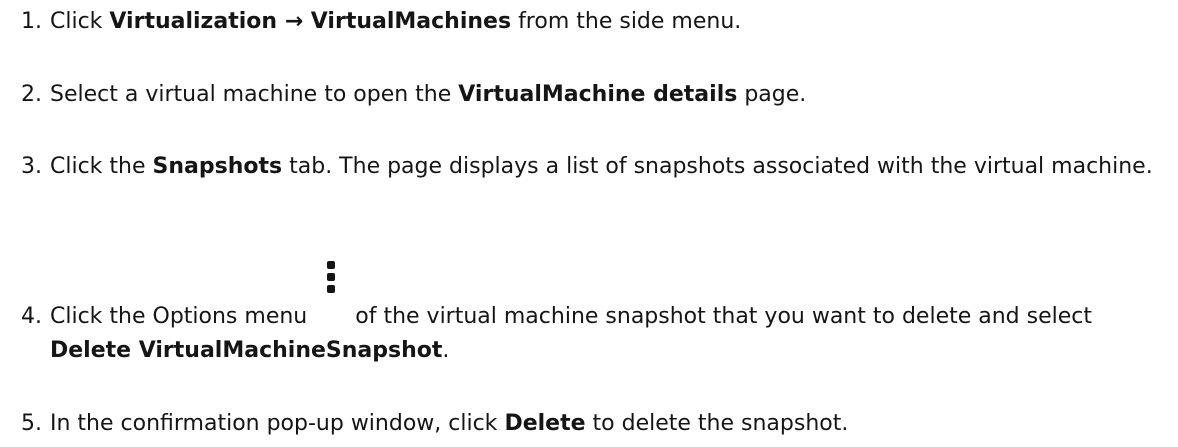 The width and height of the screenshot is (1178, 447). I want to click on step-2-lead: Select a virtual machine to open the, so click(251, 94).